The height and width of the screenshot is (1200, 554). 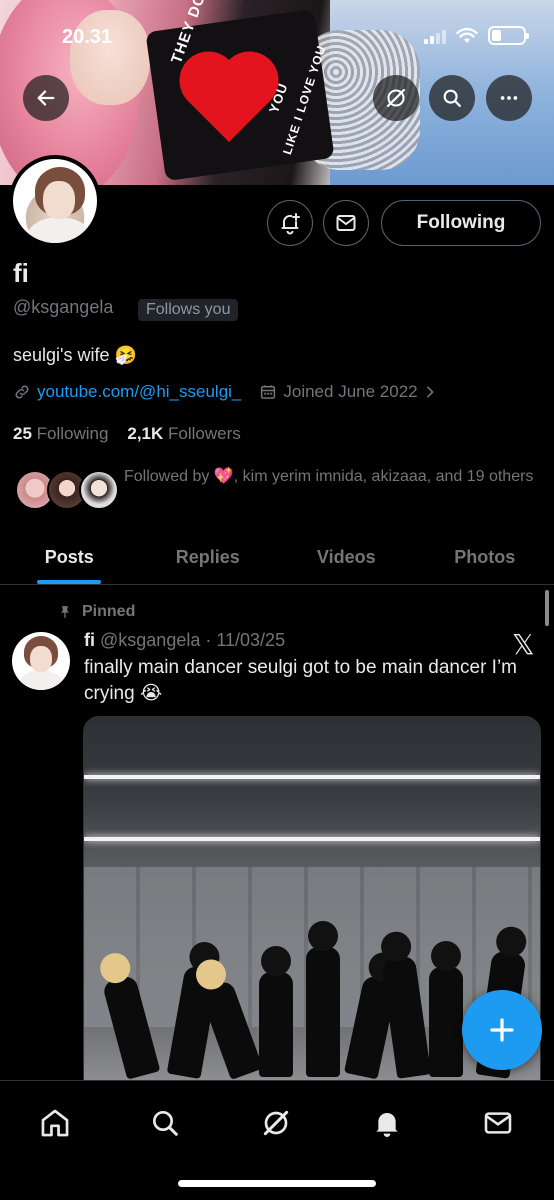 I want to click on plus-icon, so click(x=502, y=1030).